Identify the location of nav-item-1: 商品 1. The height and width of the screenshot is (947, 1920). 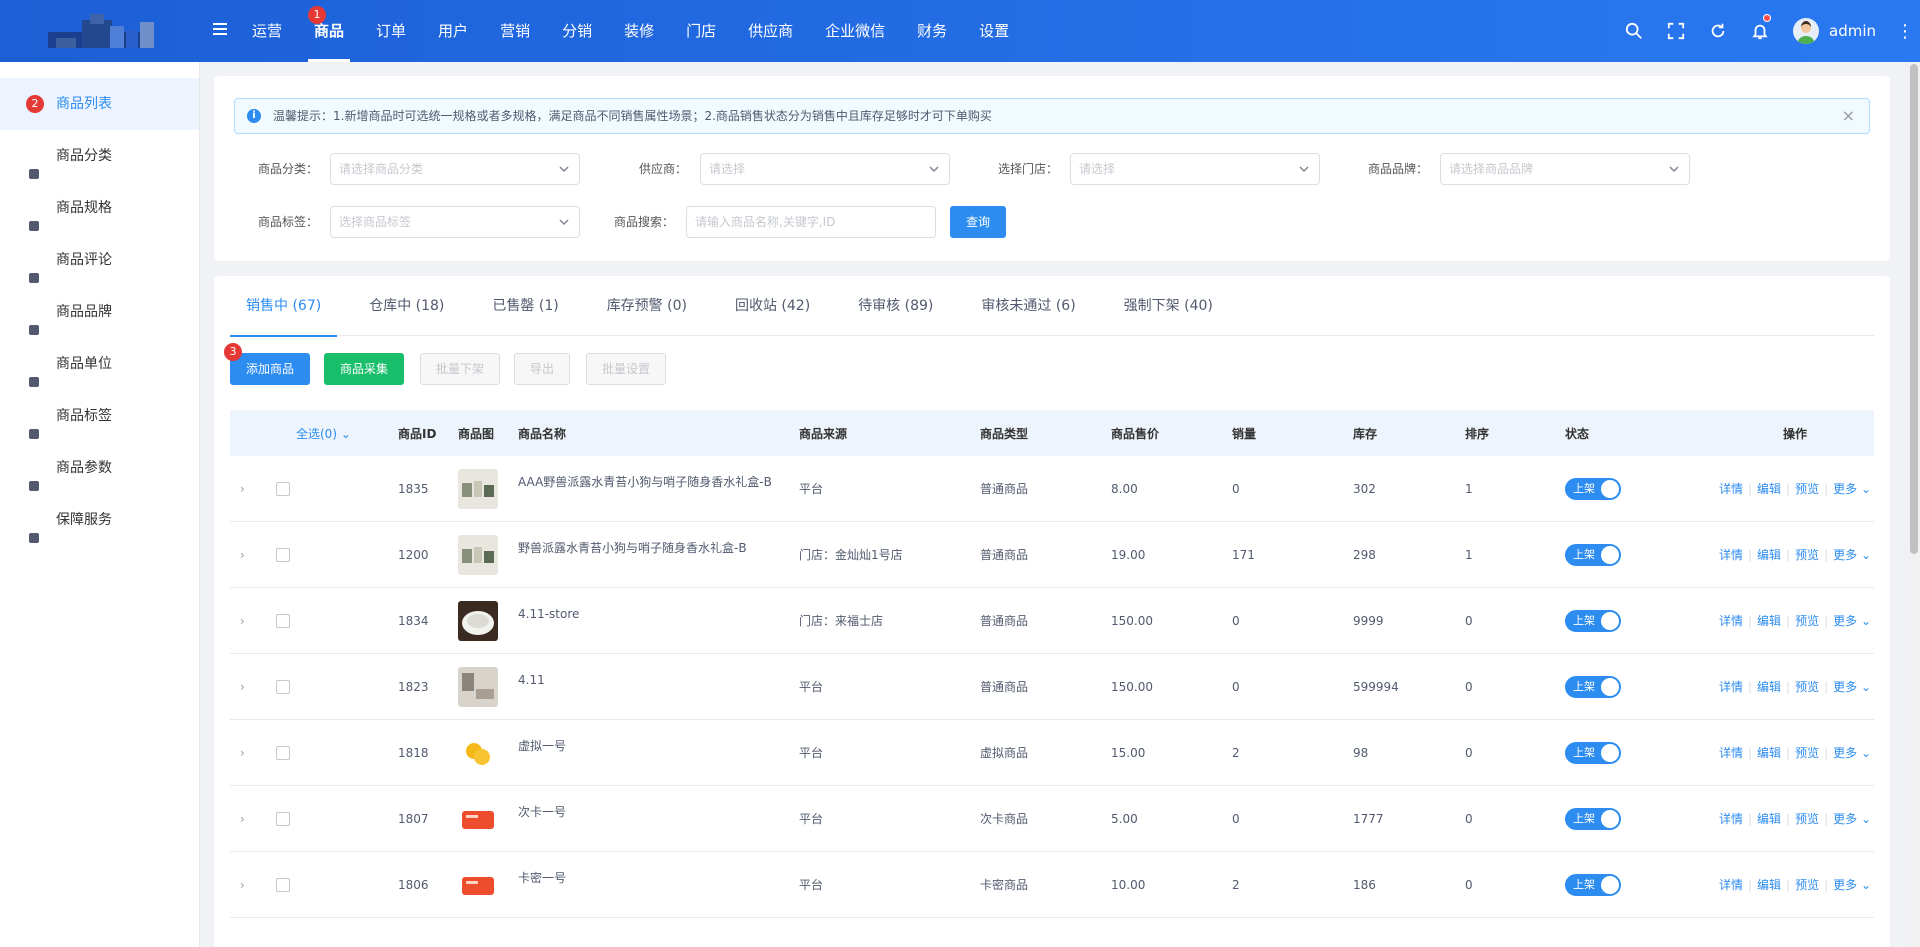
(329, 31).